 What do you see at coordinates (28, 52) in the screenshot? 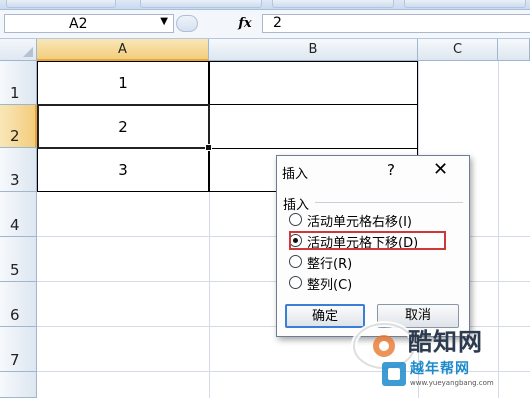
I see `select-all-triangle-icon` at bounding box center [28, 52].